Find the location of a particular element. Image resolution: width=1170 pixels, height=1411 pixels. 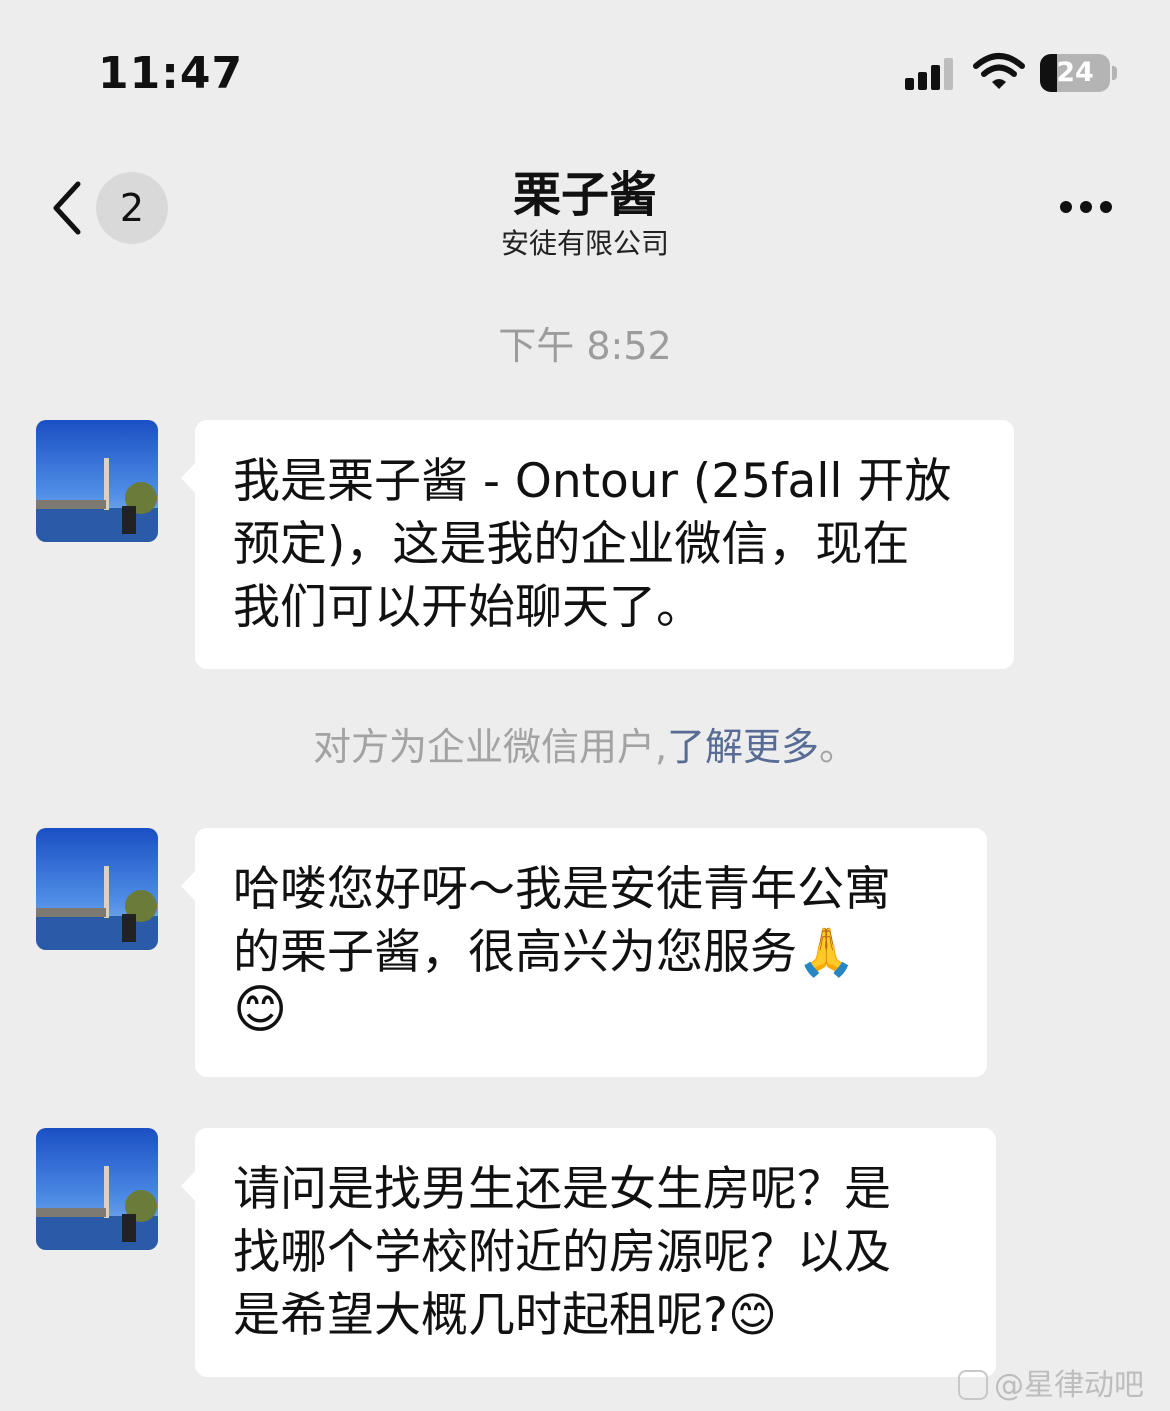

smile-emoji-icon: 😊 is located at coordinates (260, 1010).